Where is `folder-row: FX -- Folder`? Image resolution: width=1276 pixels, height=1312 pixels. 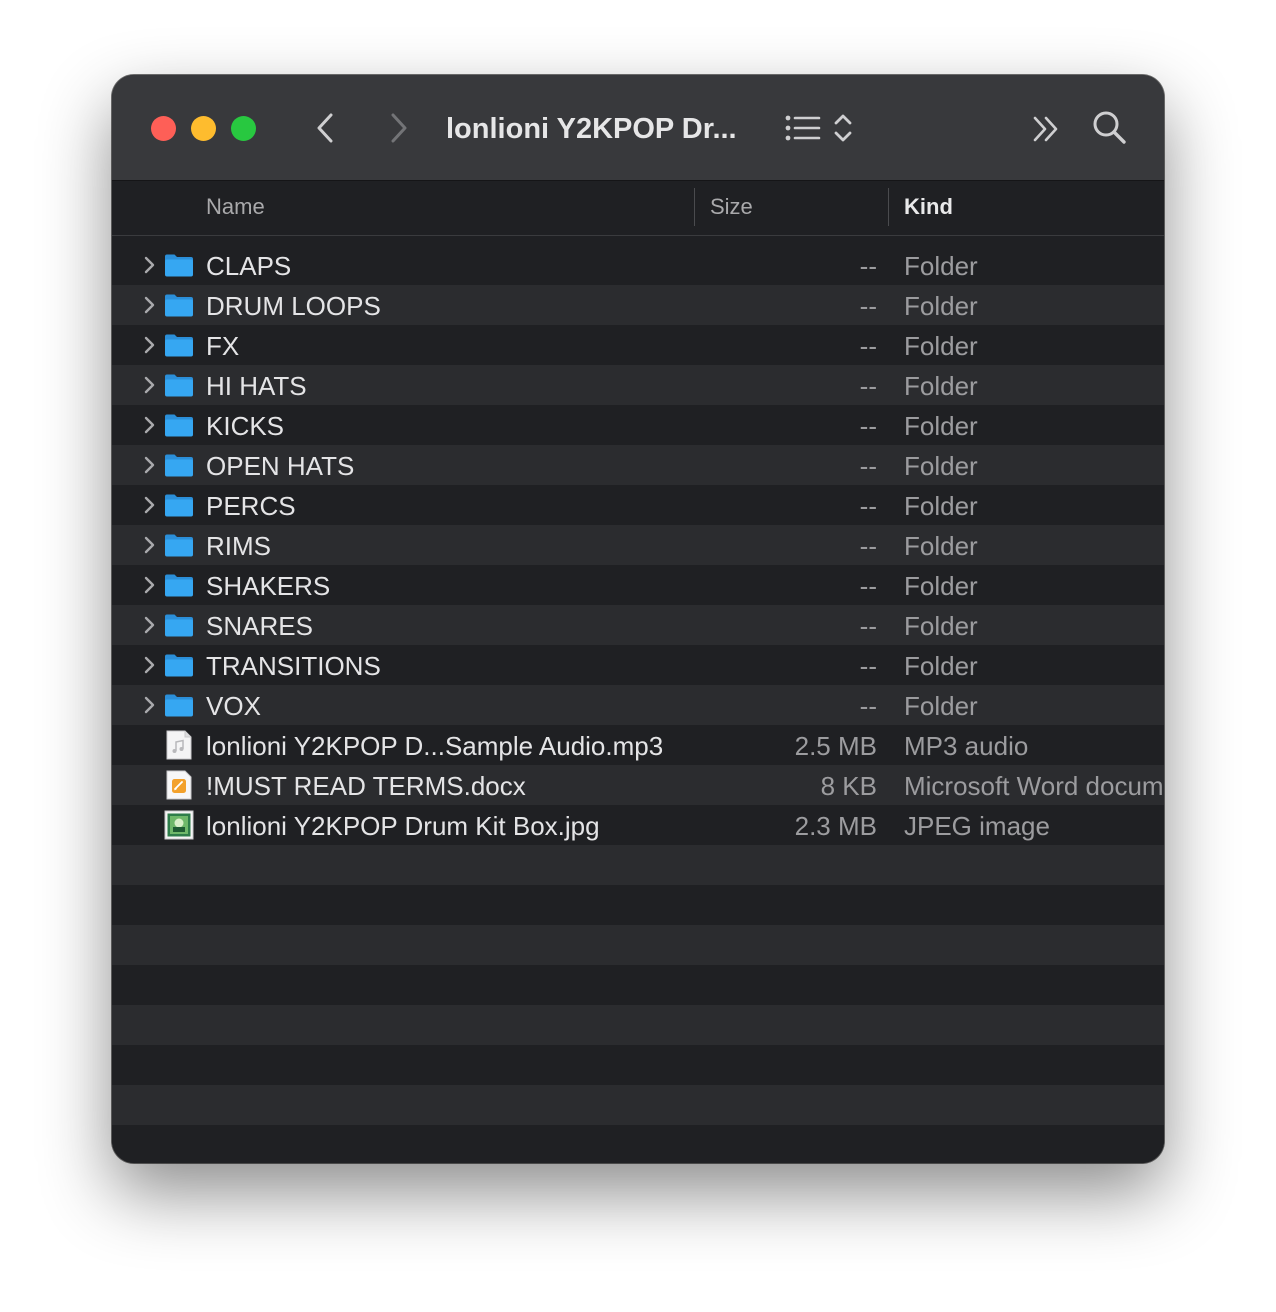 folder-row: FX -- Folder is located at coordinates (638, 345).